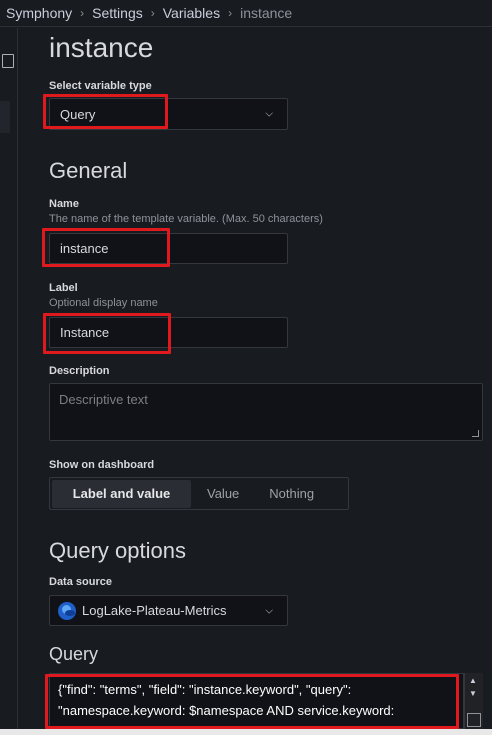  What do you see at coordinates (102, 465) in the screenshot?
I see `show-on-dashboard-label: Show on dashboard` at bounding box center [102, 465].